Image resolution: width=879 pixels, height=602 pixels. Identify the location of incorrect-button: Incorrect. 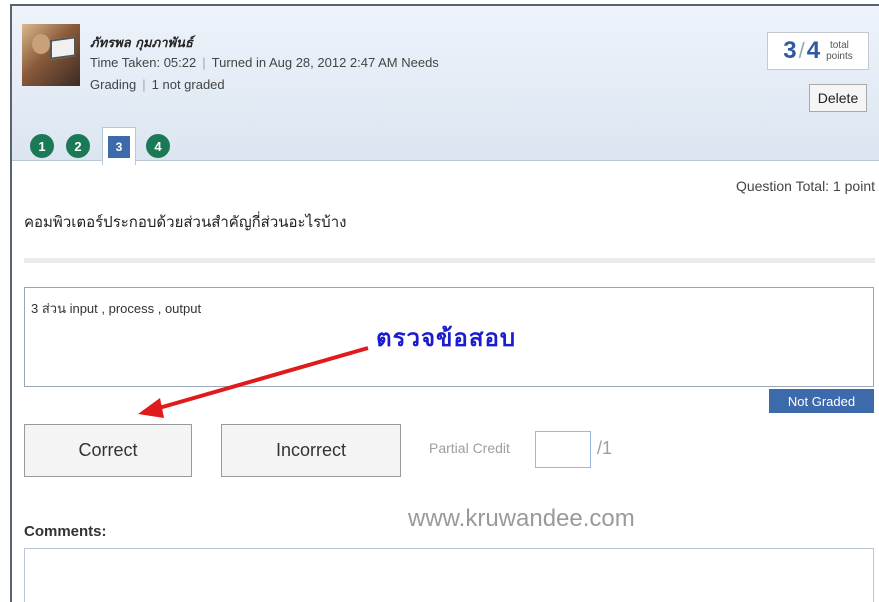
(311, 450).